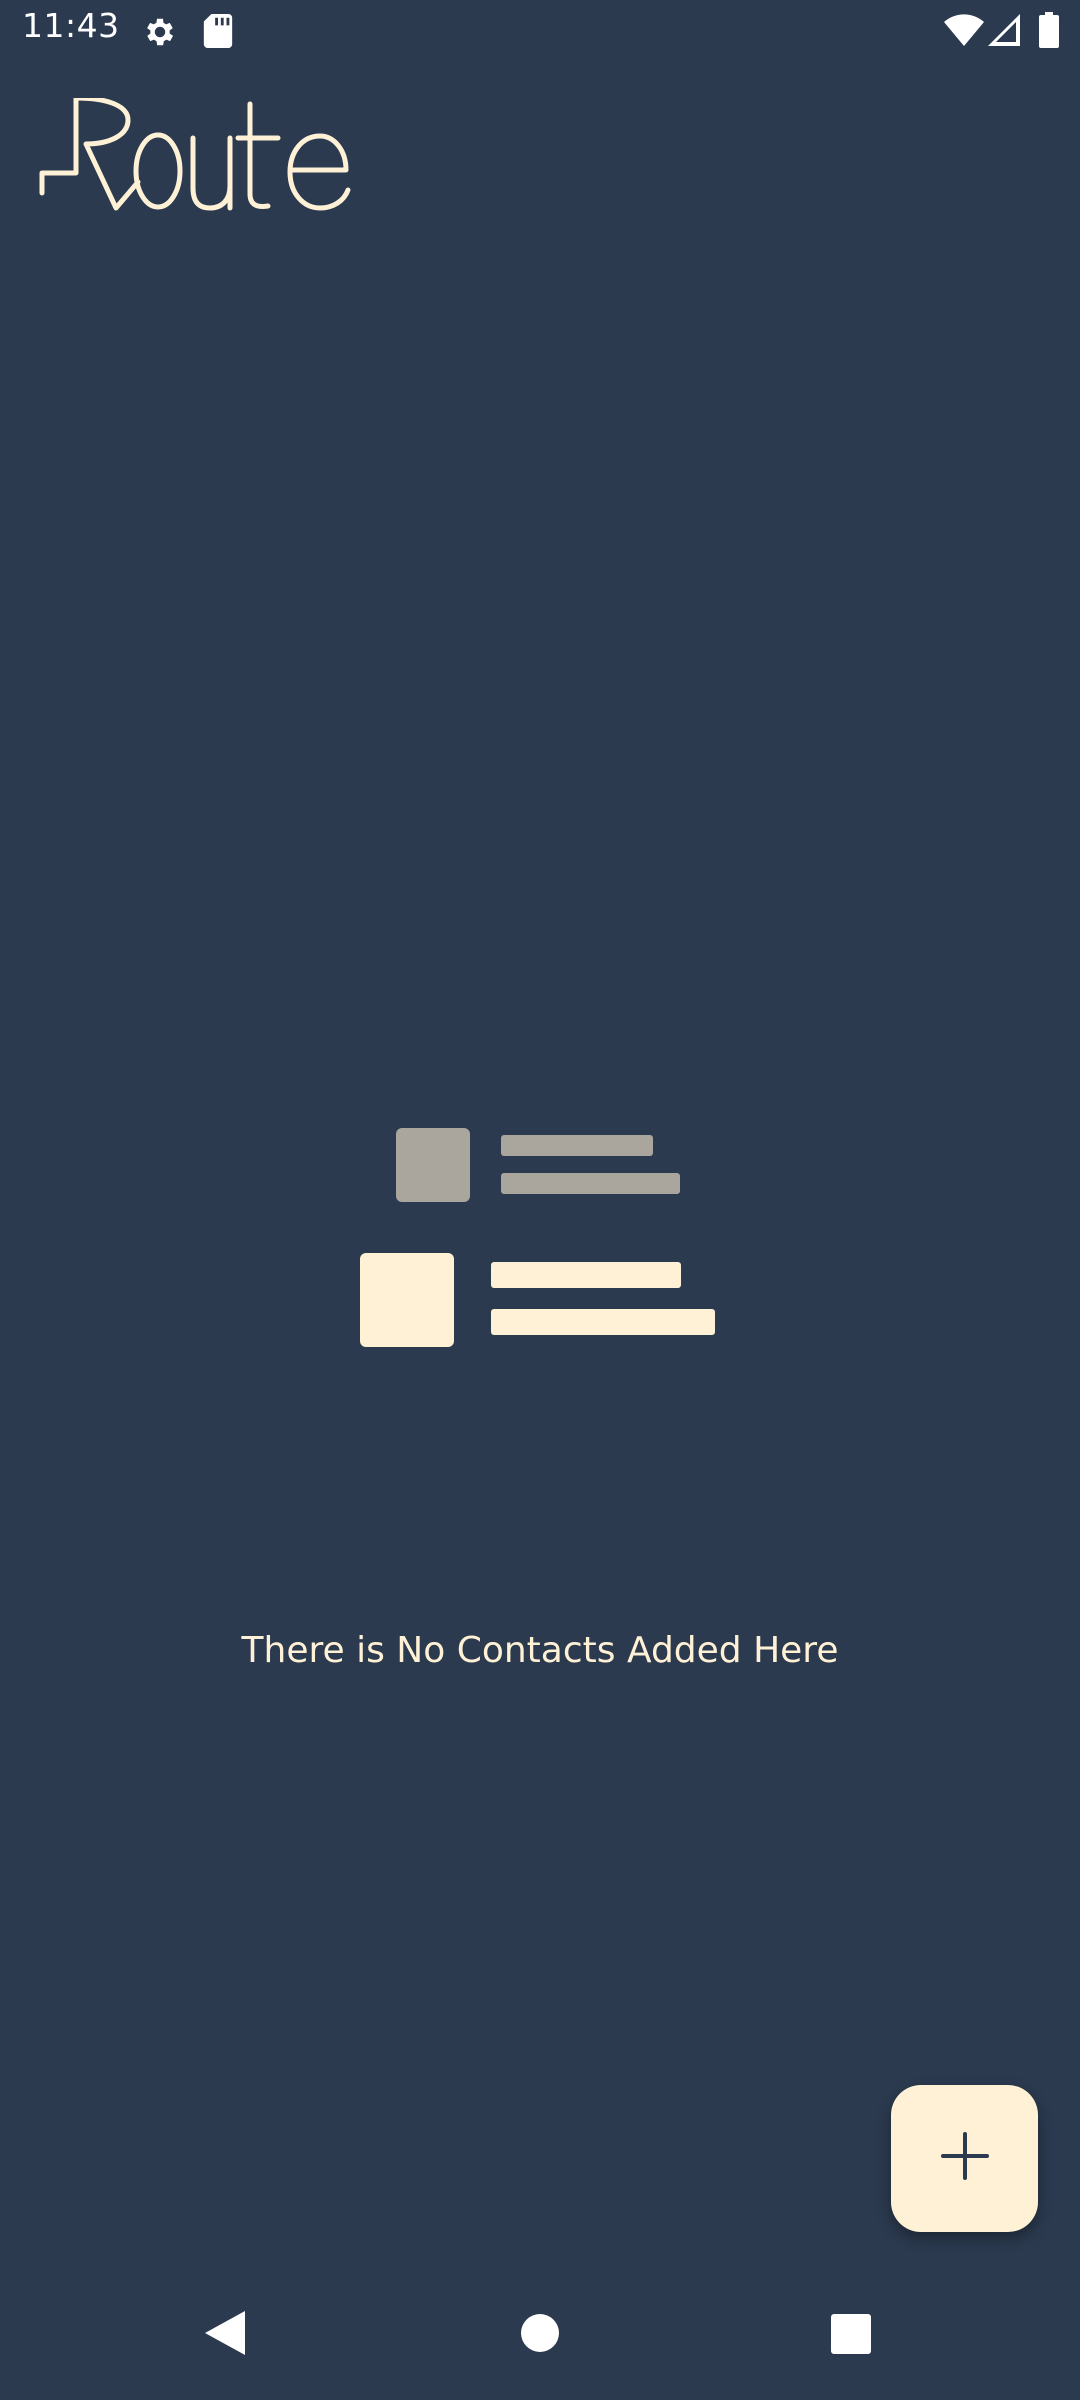 The height and width of the screenshot is (2400, 1080). I want to click on navigation-bar, so click(540, 2340).